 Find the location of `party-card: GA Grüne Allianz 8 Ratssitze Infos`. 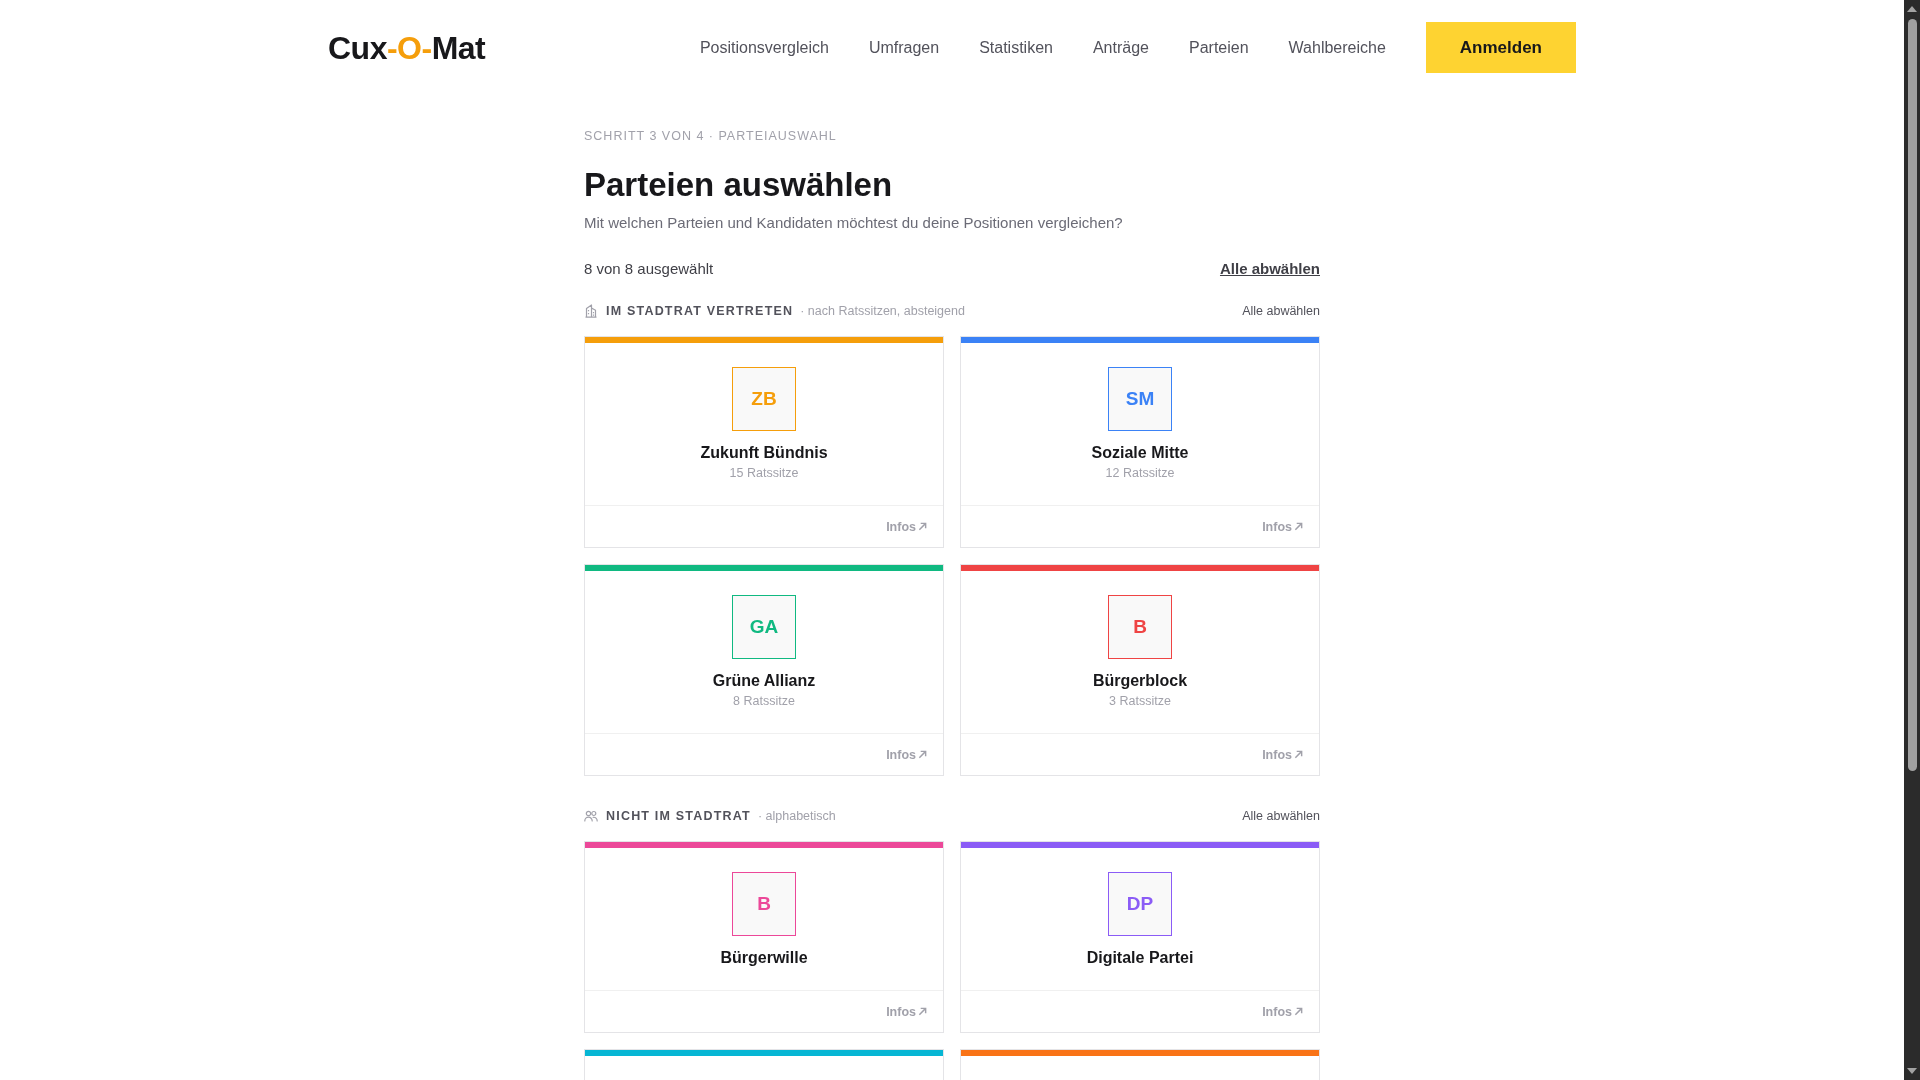

party-card: GA Grüne Allianz 8 Ratssitze Infos is located at coordinates (764, 670).